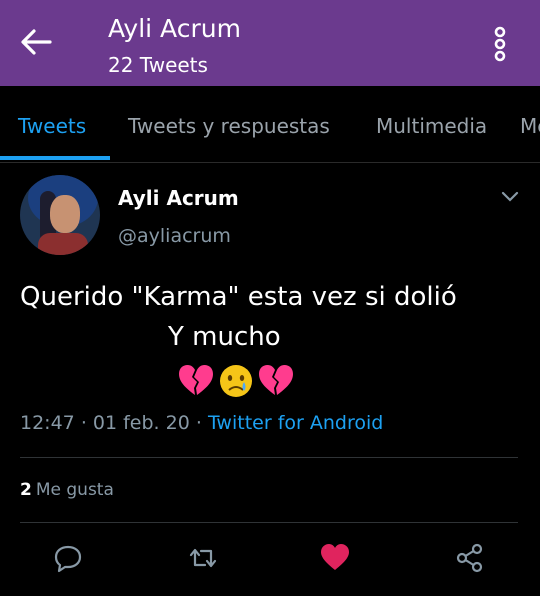  Describe the element at coordinates (26, 490) in the screenshot. I see `likes-count: 2` at that location.